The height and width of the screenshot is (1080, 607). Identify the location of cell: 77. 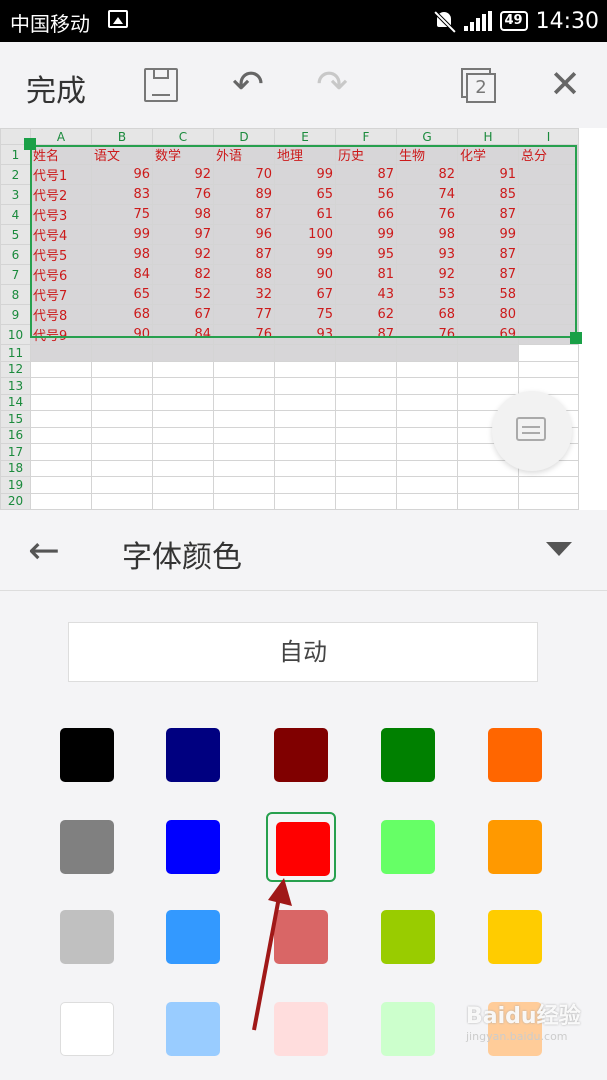
(244, 314).